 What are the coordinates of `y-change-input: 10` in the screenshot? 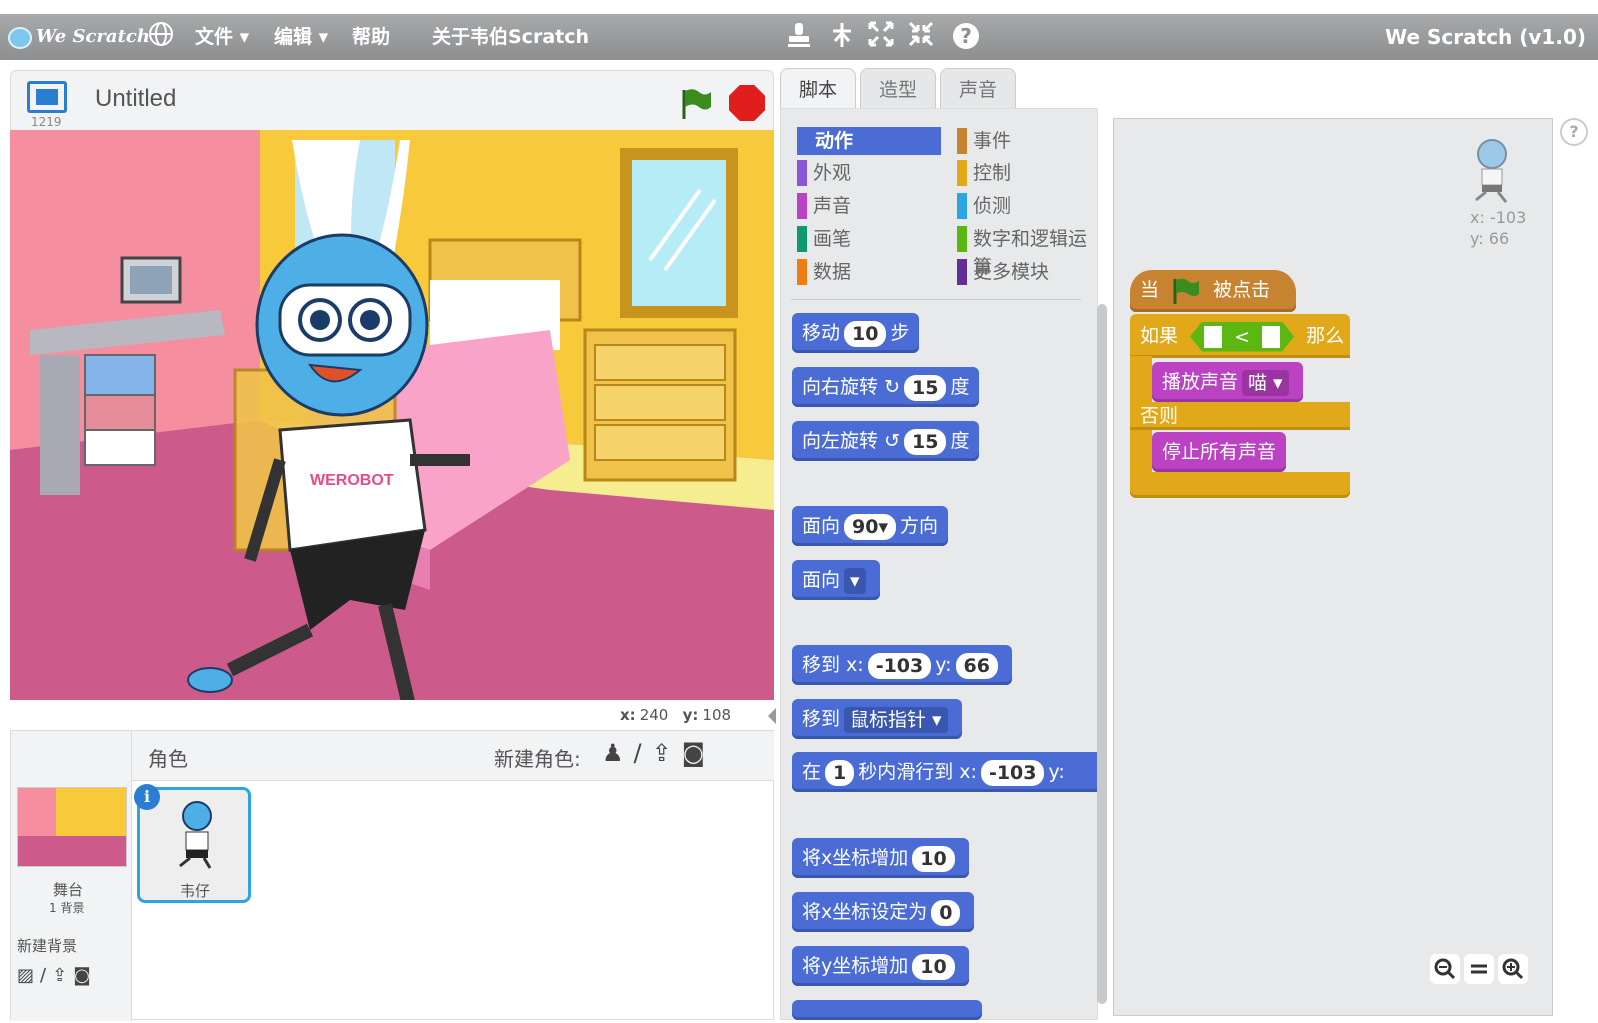 It's located at (933, 966).